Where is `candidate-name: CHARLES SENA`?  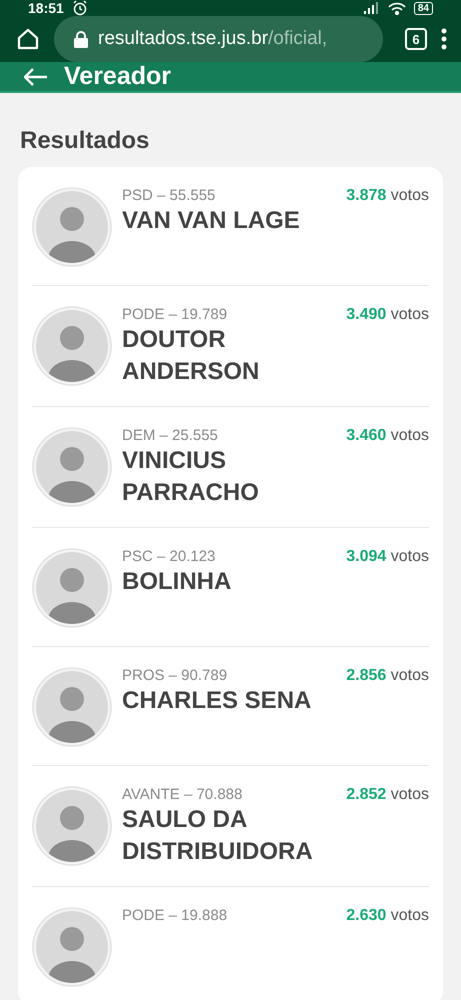 candidate-name: CHARLES SENA is located at coordinates (217, 701).